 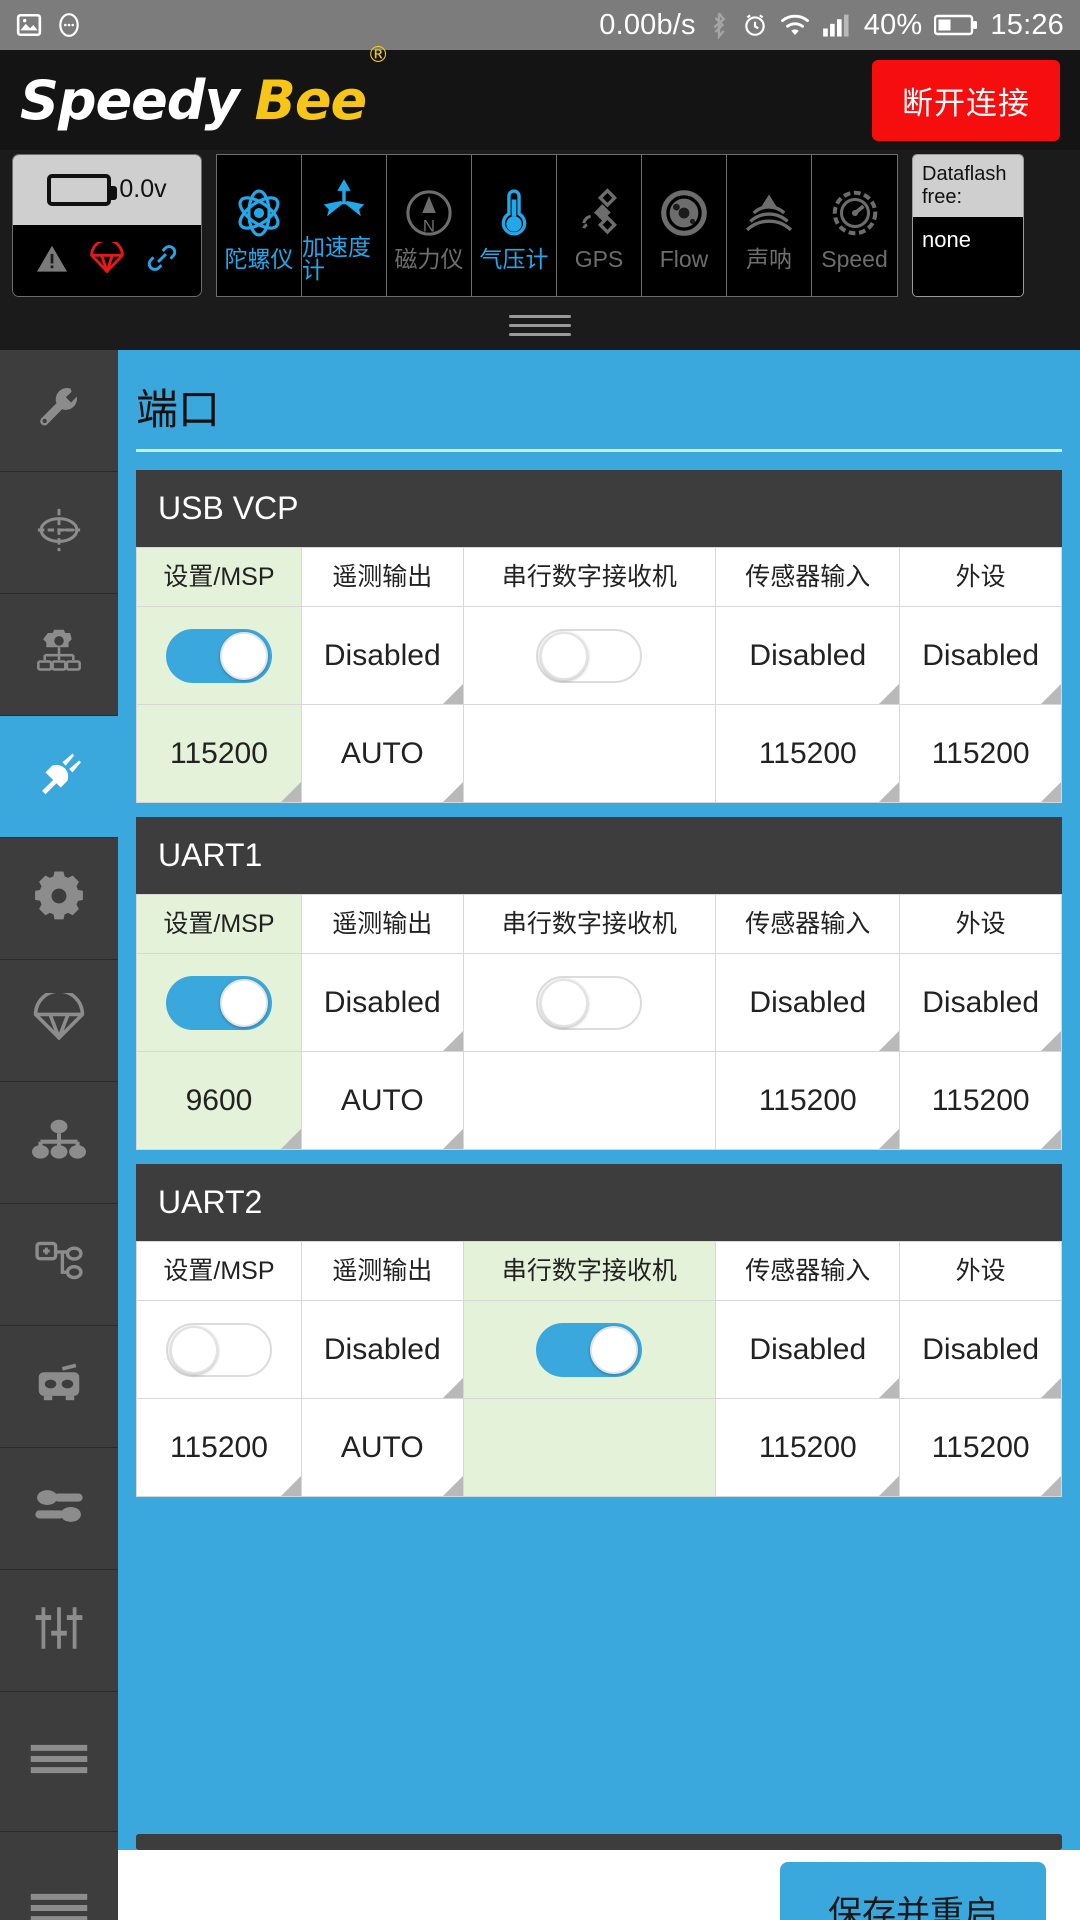 What do you see at coordinates (59, 1509) in the screenshot?
I see `sidebar-item-servos` at bounding box center [59, 1509].